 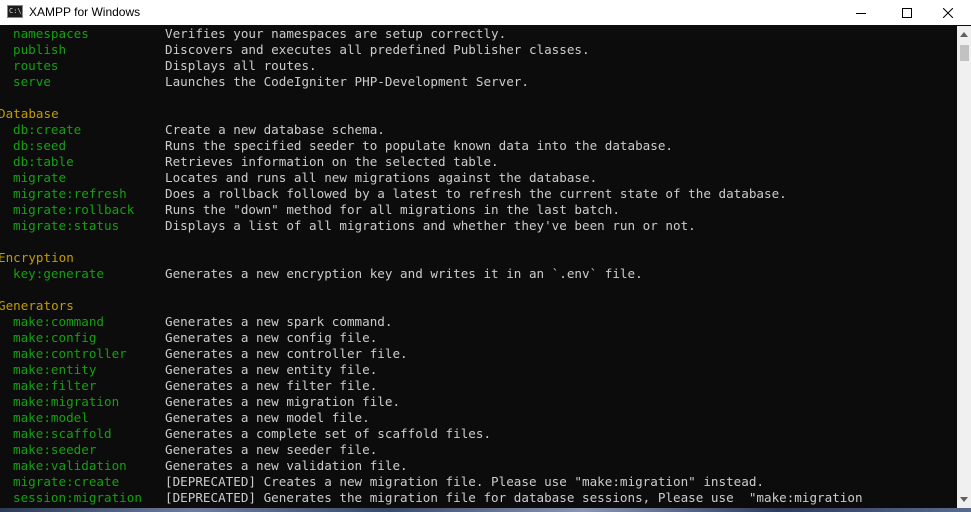 I want to click on command-name: key:generate, so click(x=58, y=273).